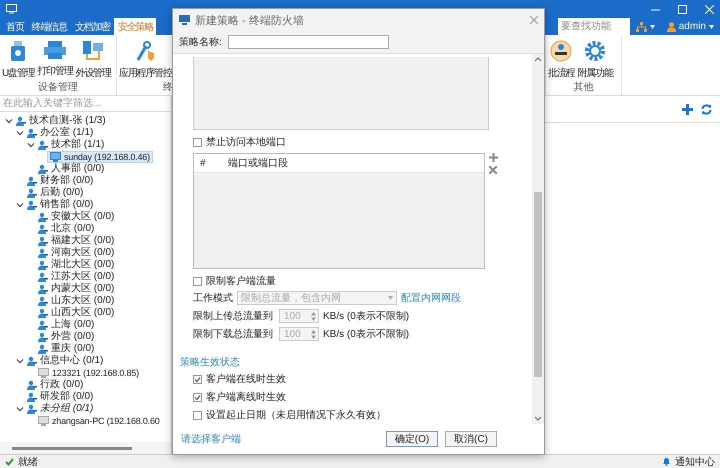 The height and width of the screenshot is (468, 720). What do you see at coordinates (682, 9) in the screenshot?
I see `maximize-icon` at bounding box center [682, 9].